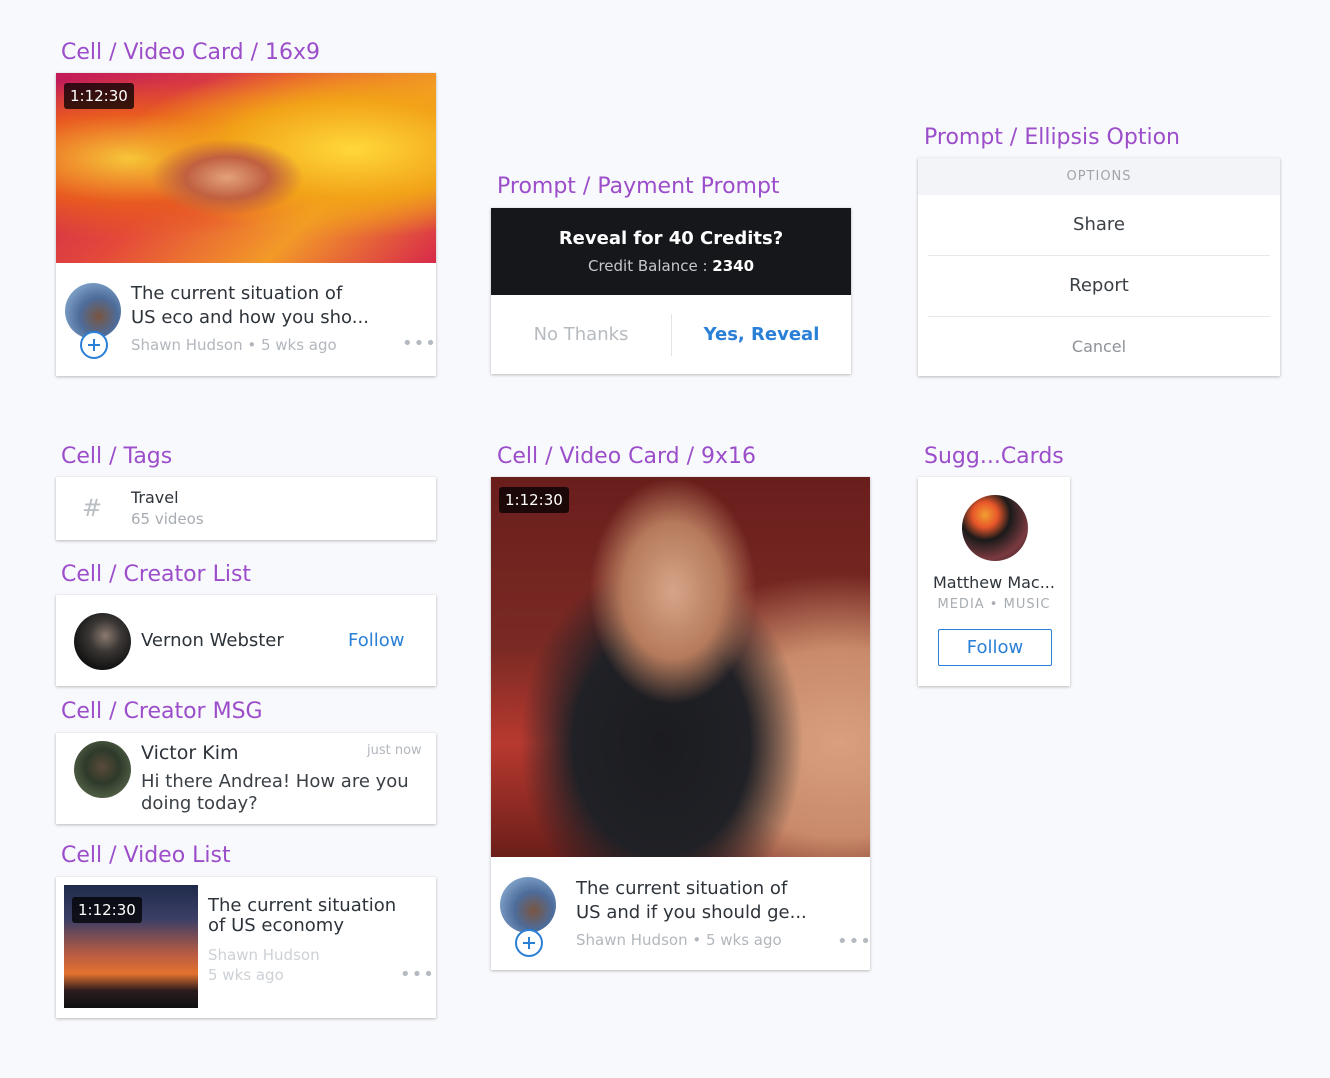 This screenshot has width=1330, height=1078. Describe the element at coordinates (191, 52) in the screenshot. I see `section-label-video-card-16x9: Cell / Video Card / 16x9` at that location.